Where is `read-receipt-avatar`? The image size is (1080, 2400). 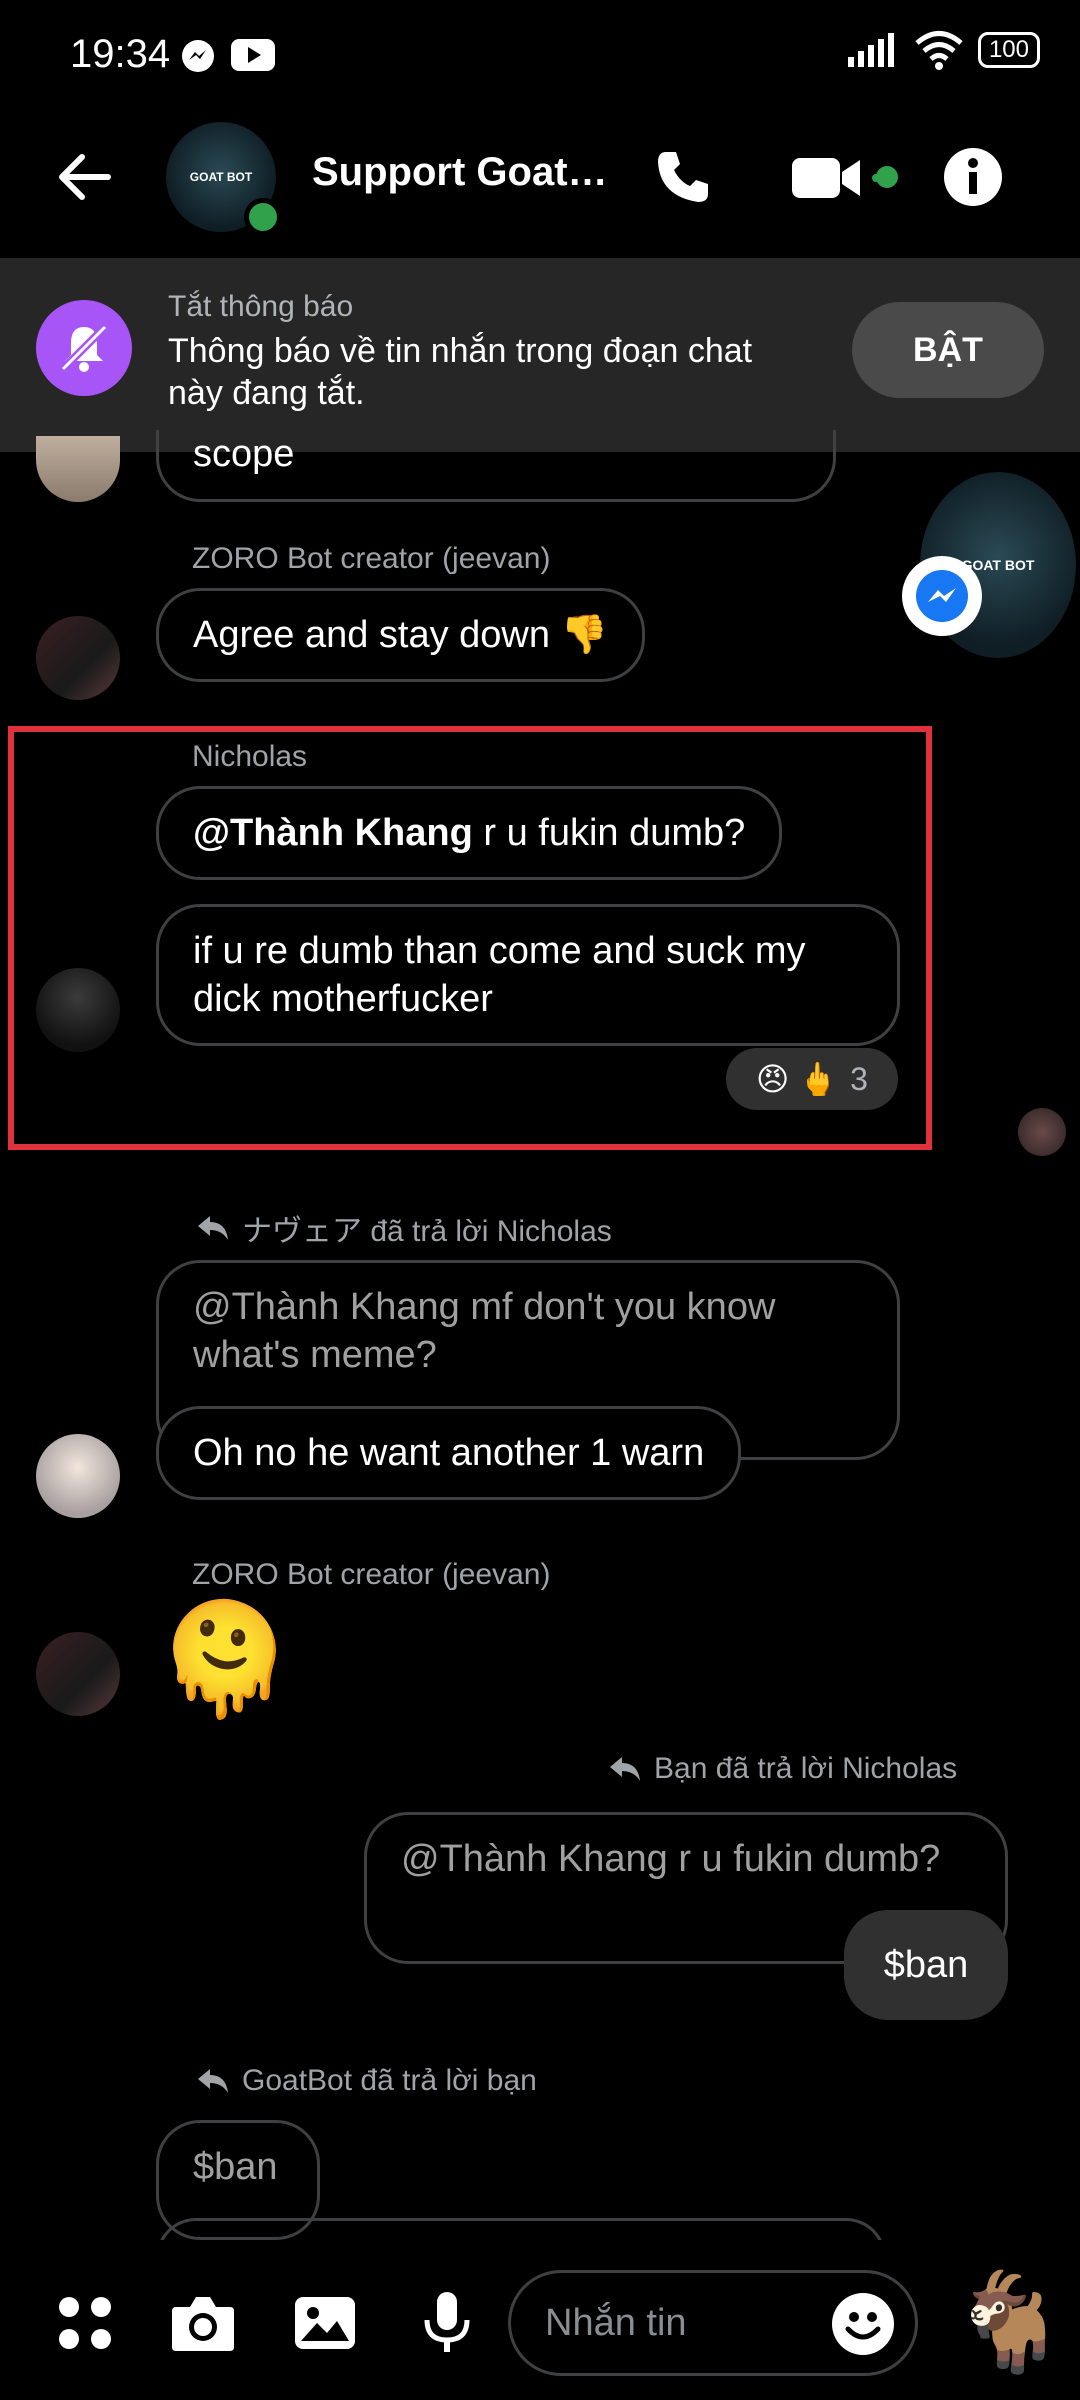
read-receipt-avatar is located at coordinates (1042, 1132).